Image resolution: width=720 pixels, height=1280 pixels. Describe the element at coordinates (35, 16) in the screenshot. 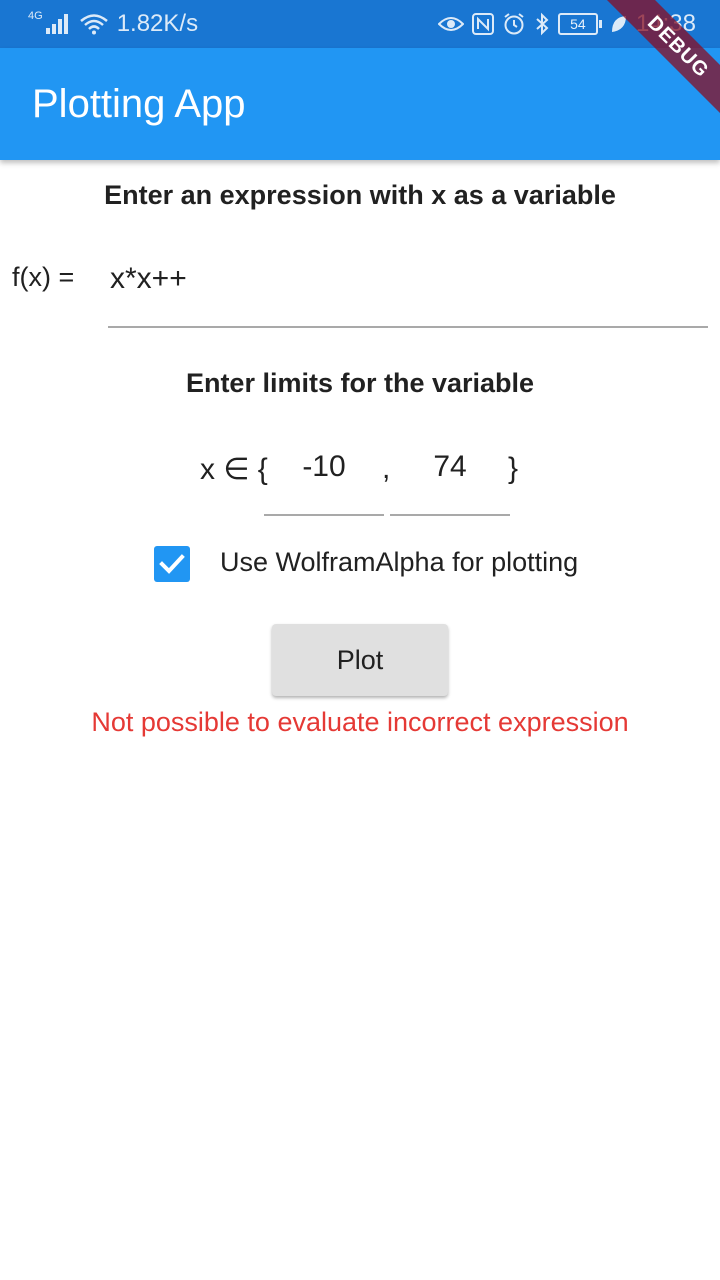

I see `network-type-label: 4G` at that location.